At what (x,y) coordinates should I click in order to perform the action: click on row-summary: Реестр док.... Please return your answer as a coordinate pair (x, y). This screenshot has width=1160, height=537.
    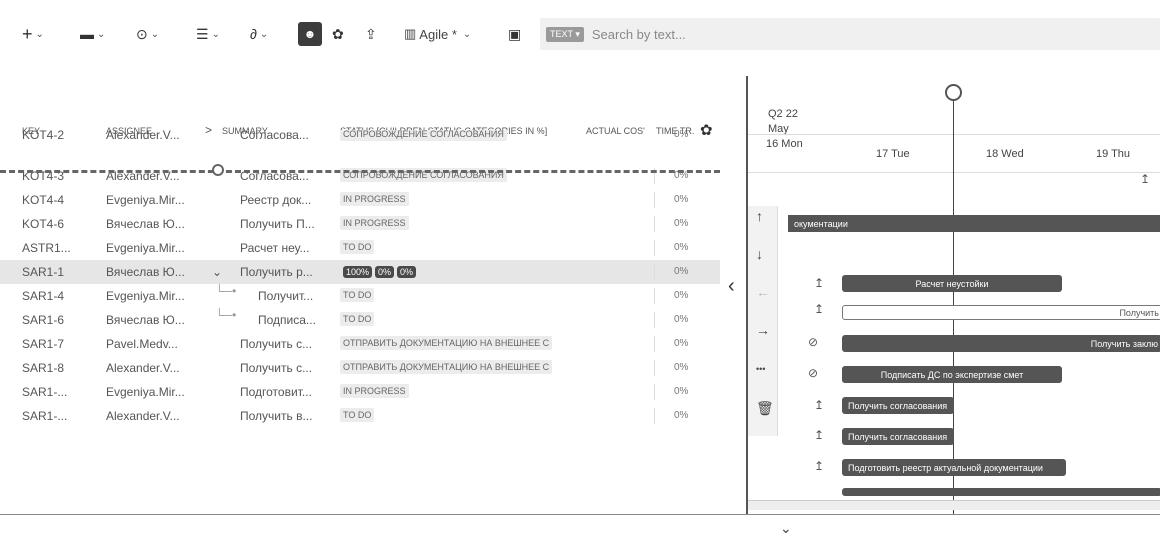
    Looking at the image, I should click on (275, 200).